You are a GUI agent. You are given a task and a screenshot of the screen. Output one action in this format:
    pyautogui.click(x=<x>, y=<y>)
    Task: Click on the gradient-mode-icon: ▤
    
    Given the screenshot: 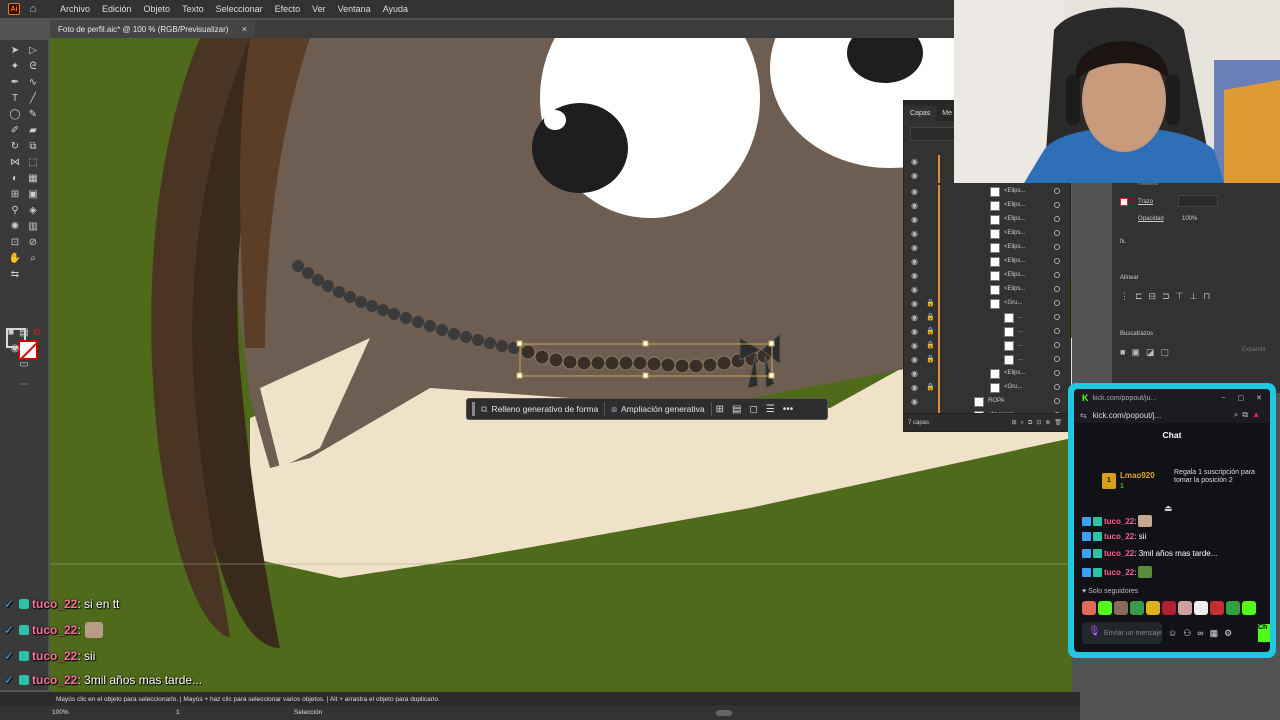 What is the action you would take?
    pyautogui.click(x=24, y=333)
    